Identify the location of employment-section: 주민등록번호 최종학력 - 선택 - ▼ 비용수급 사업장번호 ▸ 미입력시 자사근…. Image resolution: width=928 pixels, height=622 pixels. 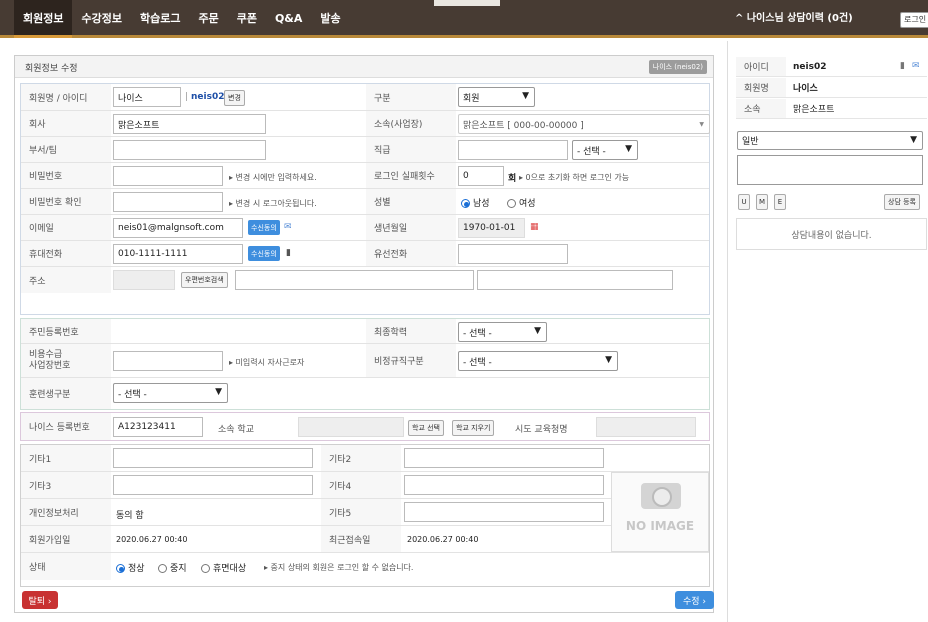
(365, 364).